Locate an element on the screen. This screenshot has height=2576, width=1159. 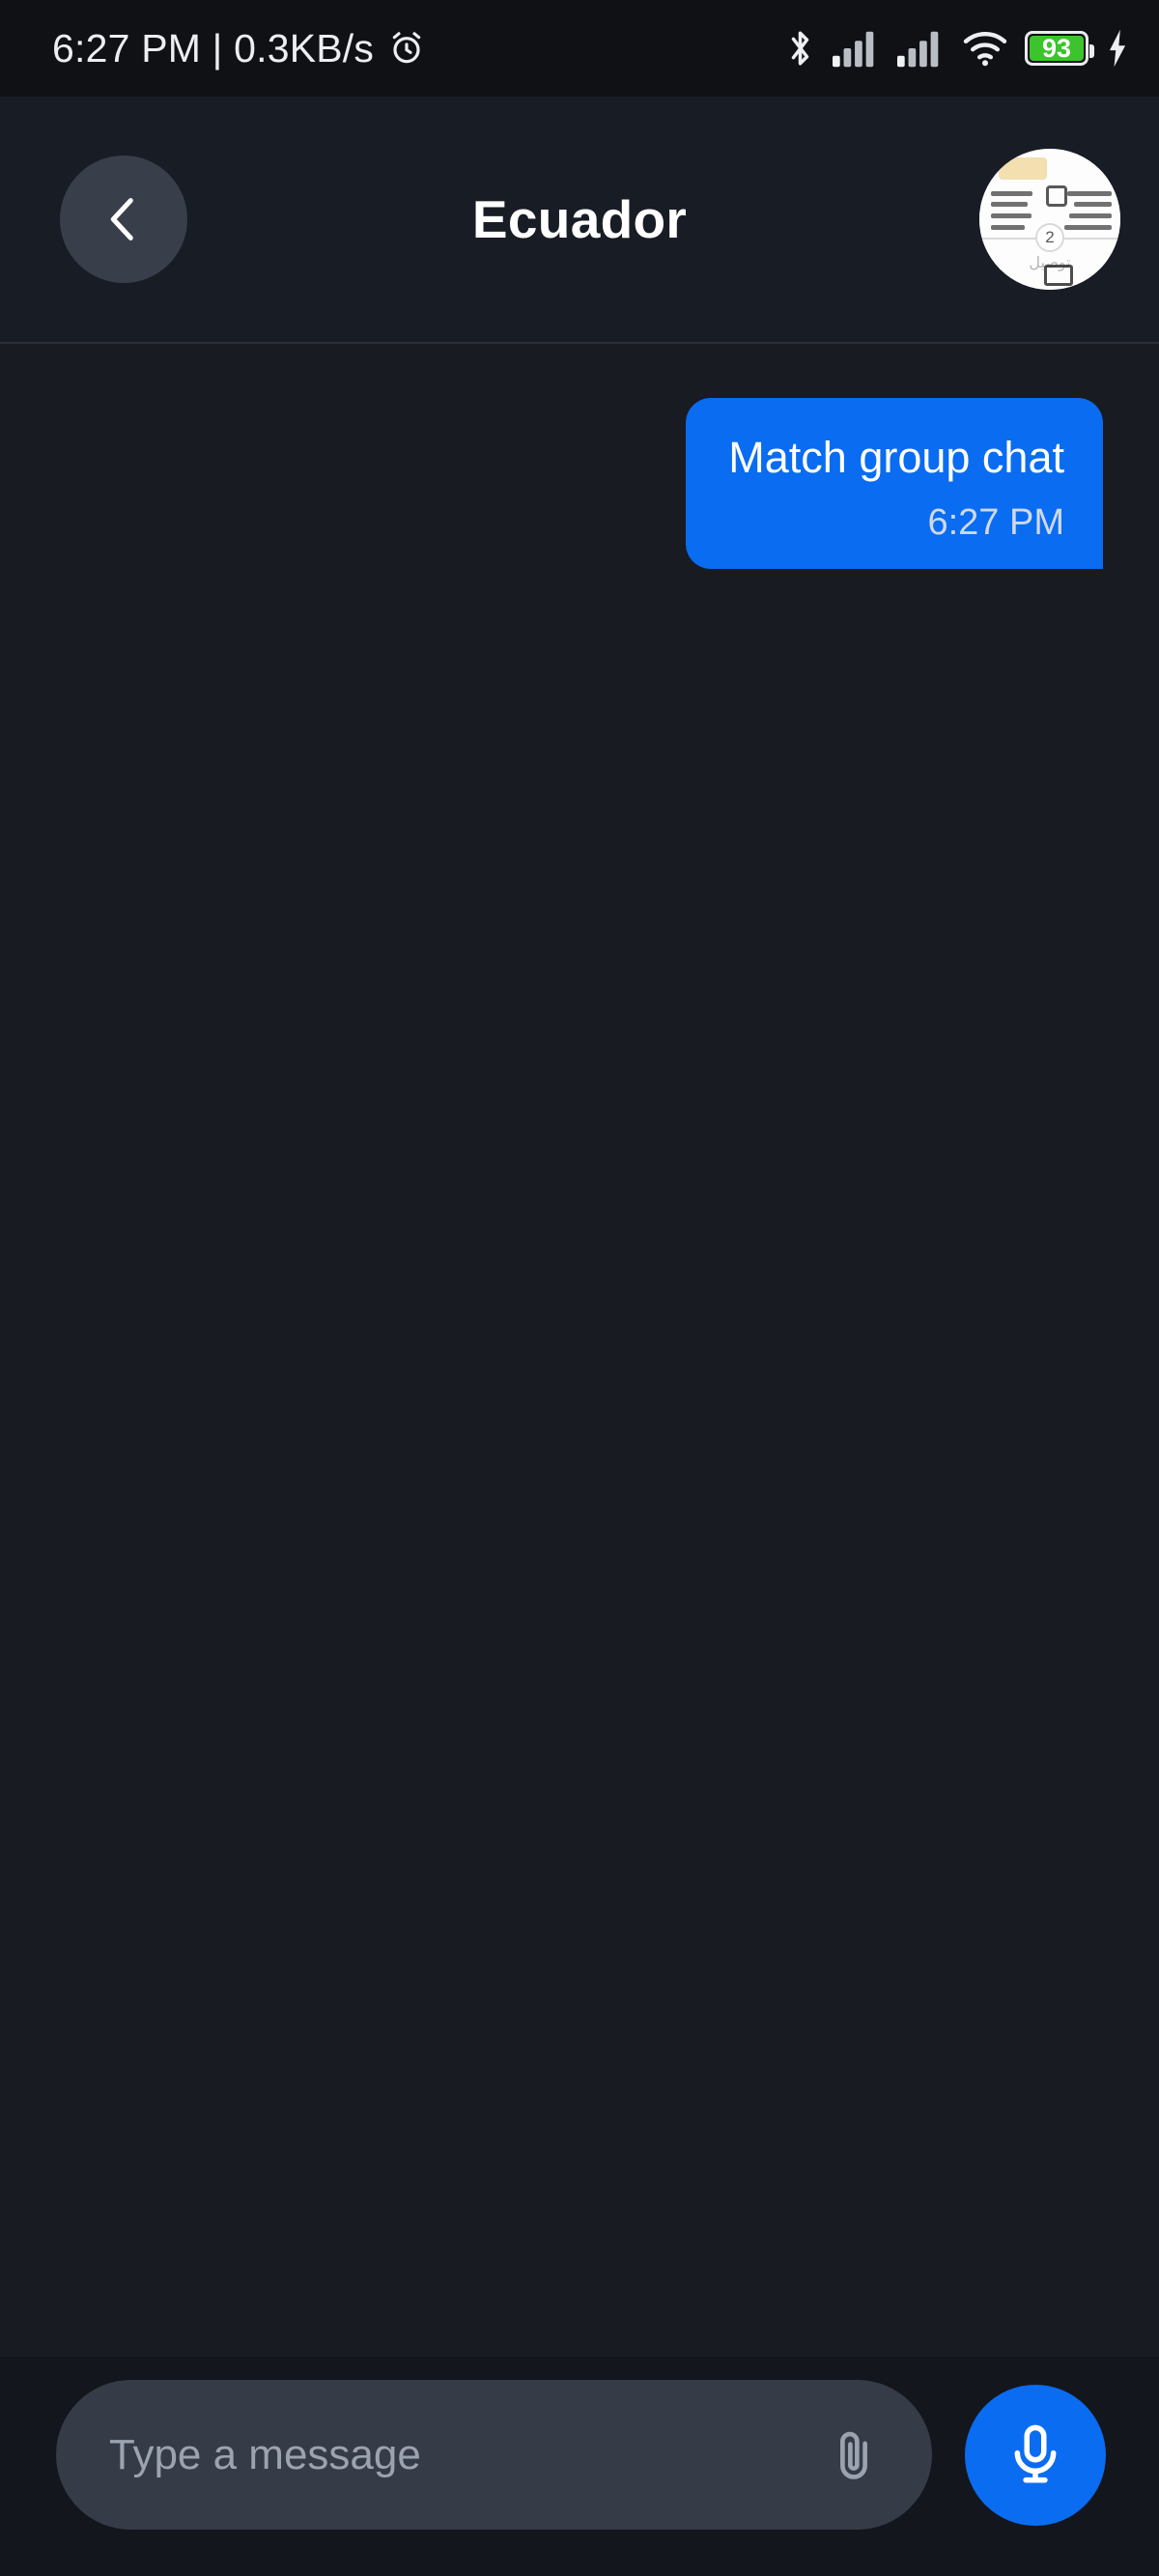
alarm-clock-icon is located at coordinates (407, 48).